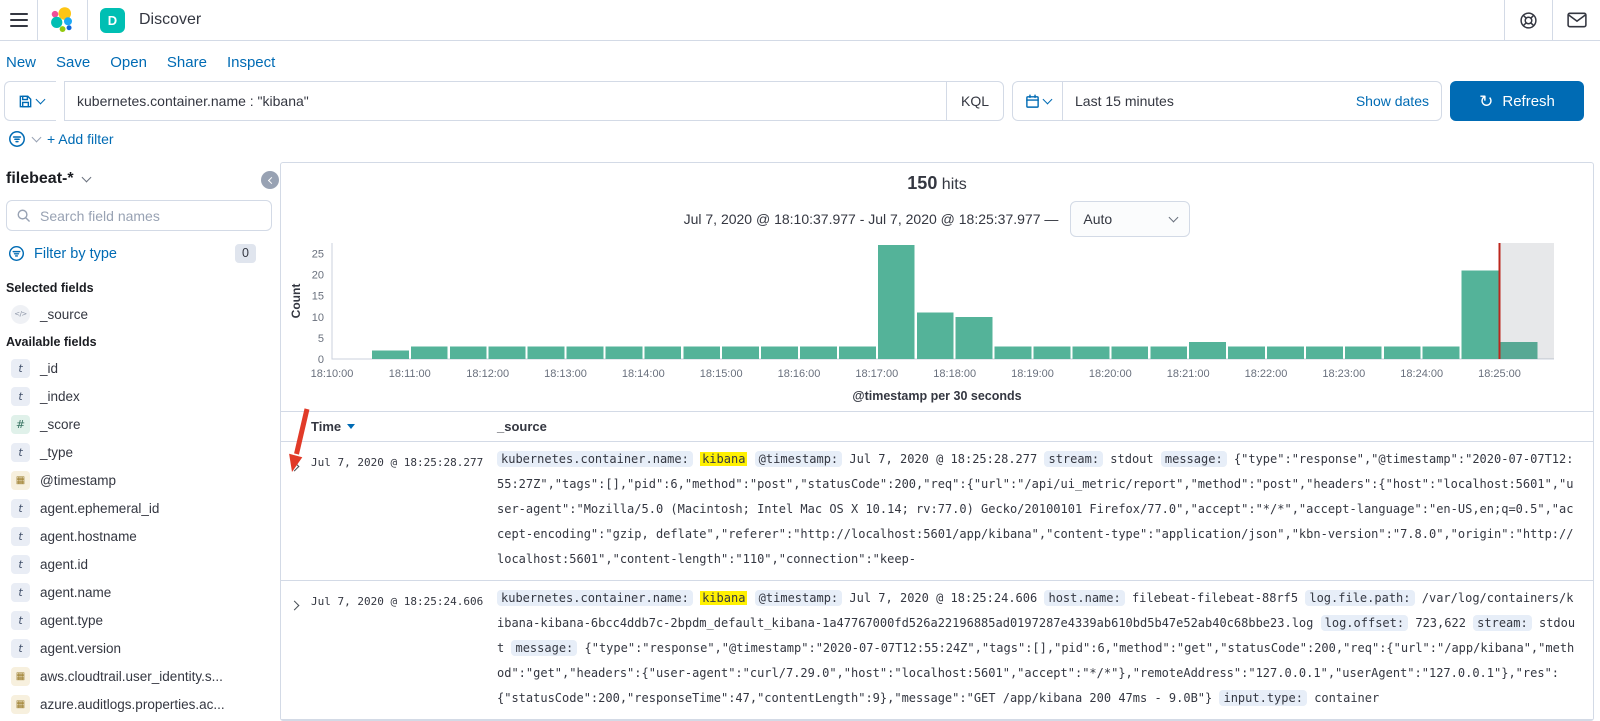  What do you see at coordinates (397, 462) in the screenshot?
I see `doc-time: Jul 7, 2020 @ 18:25:28.277` at bounding box center [397, 462].